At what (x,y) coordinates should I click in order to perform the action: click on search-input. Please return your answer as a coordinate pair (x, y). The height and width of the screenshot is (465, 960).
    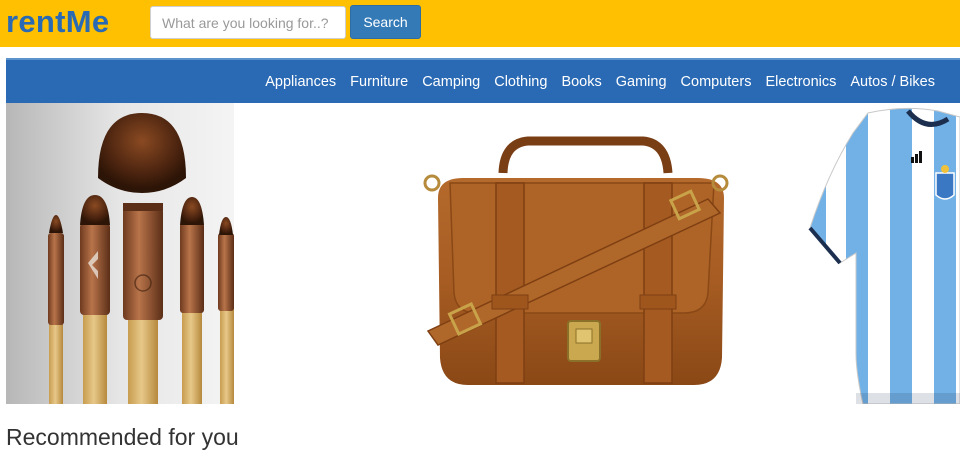
    Looking at the image, I should click on (248, 22).